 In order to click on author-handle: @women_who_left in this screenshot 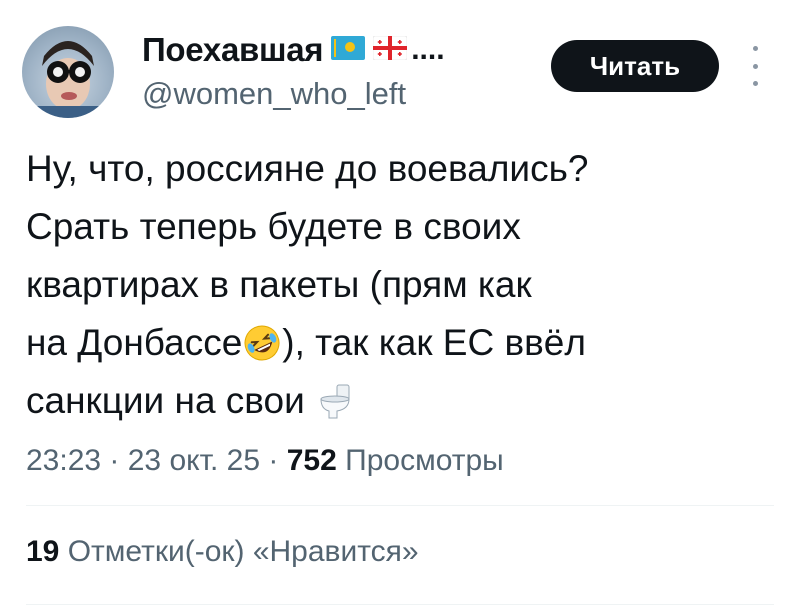, I will do `click(293, 94)`.